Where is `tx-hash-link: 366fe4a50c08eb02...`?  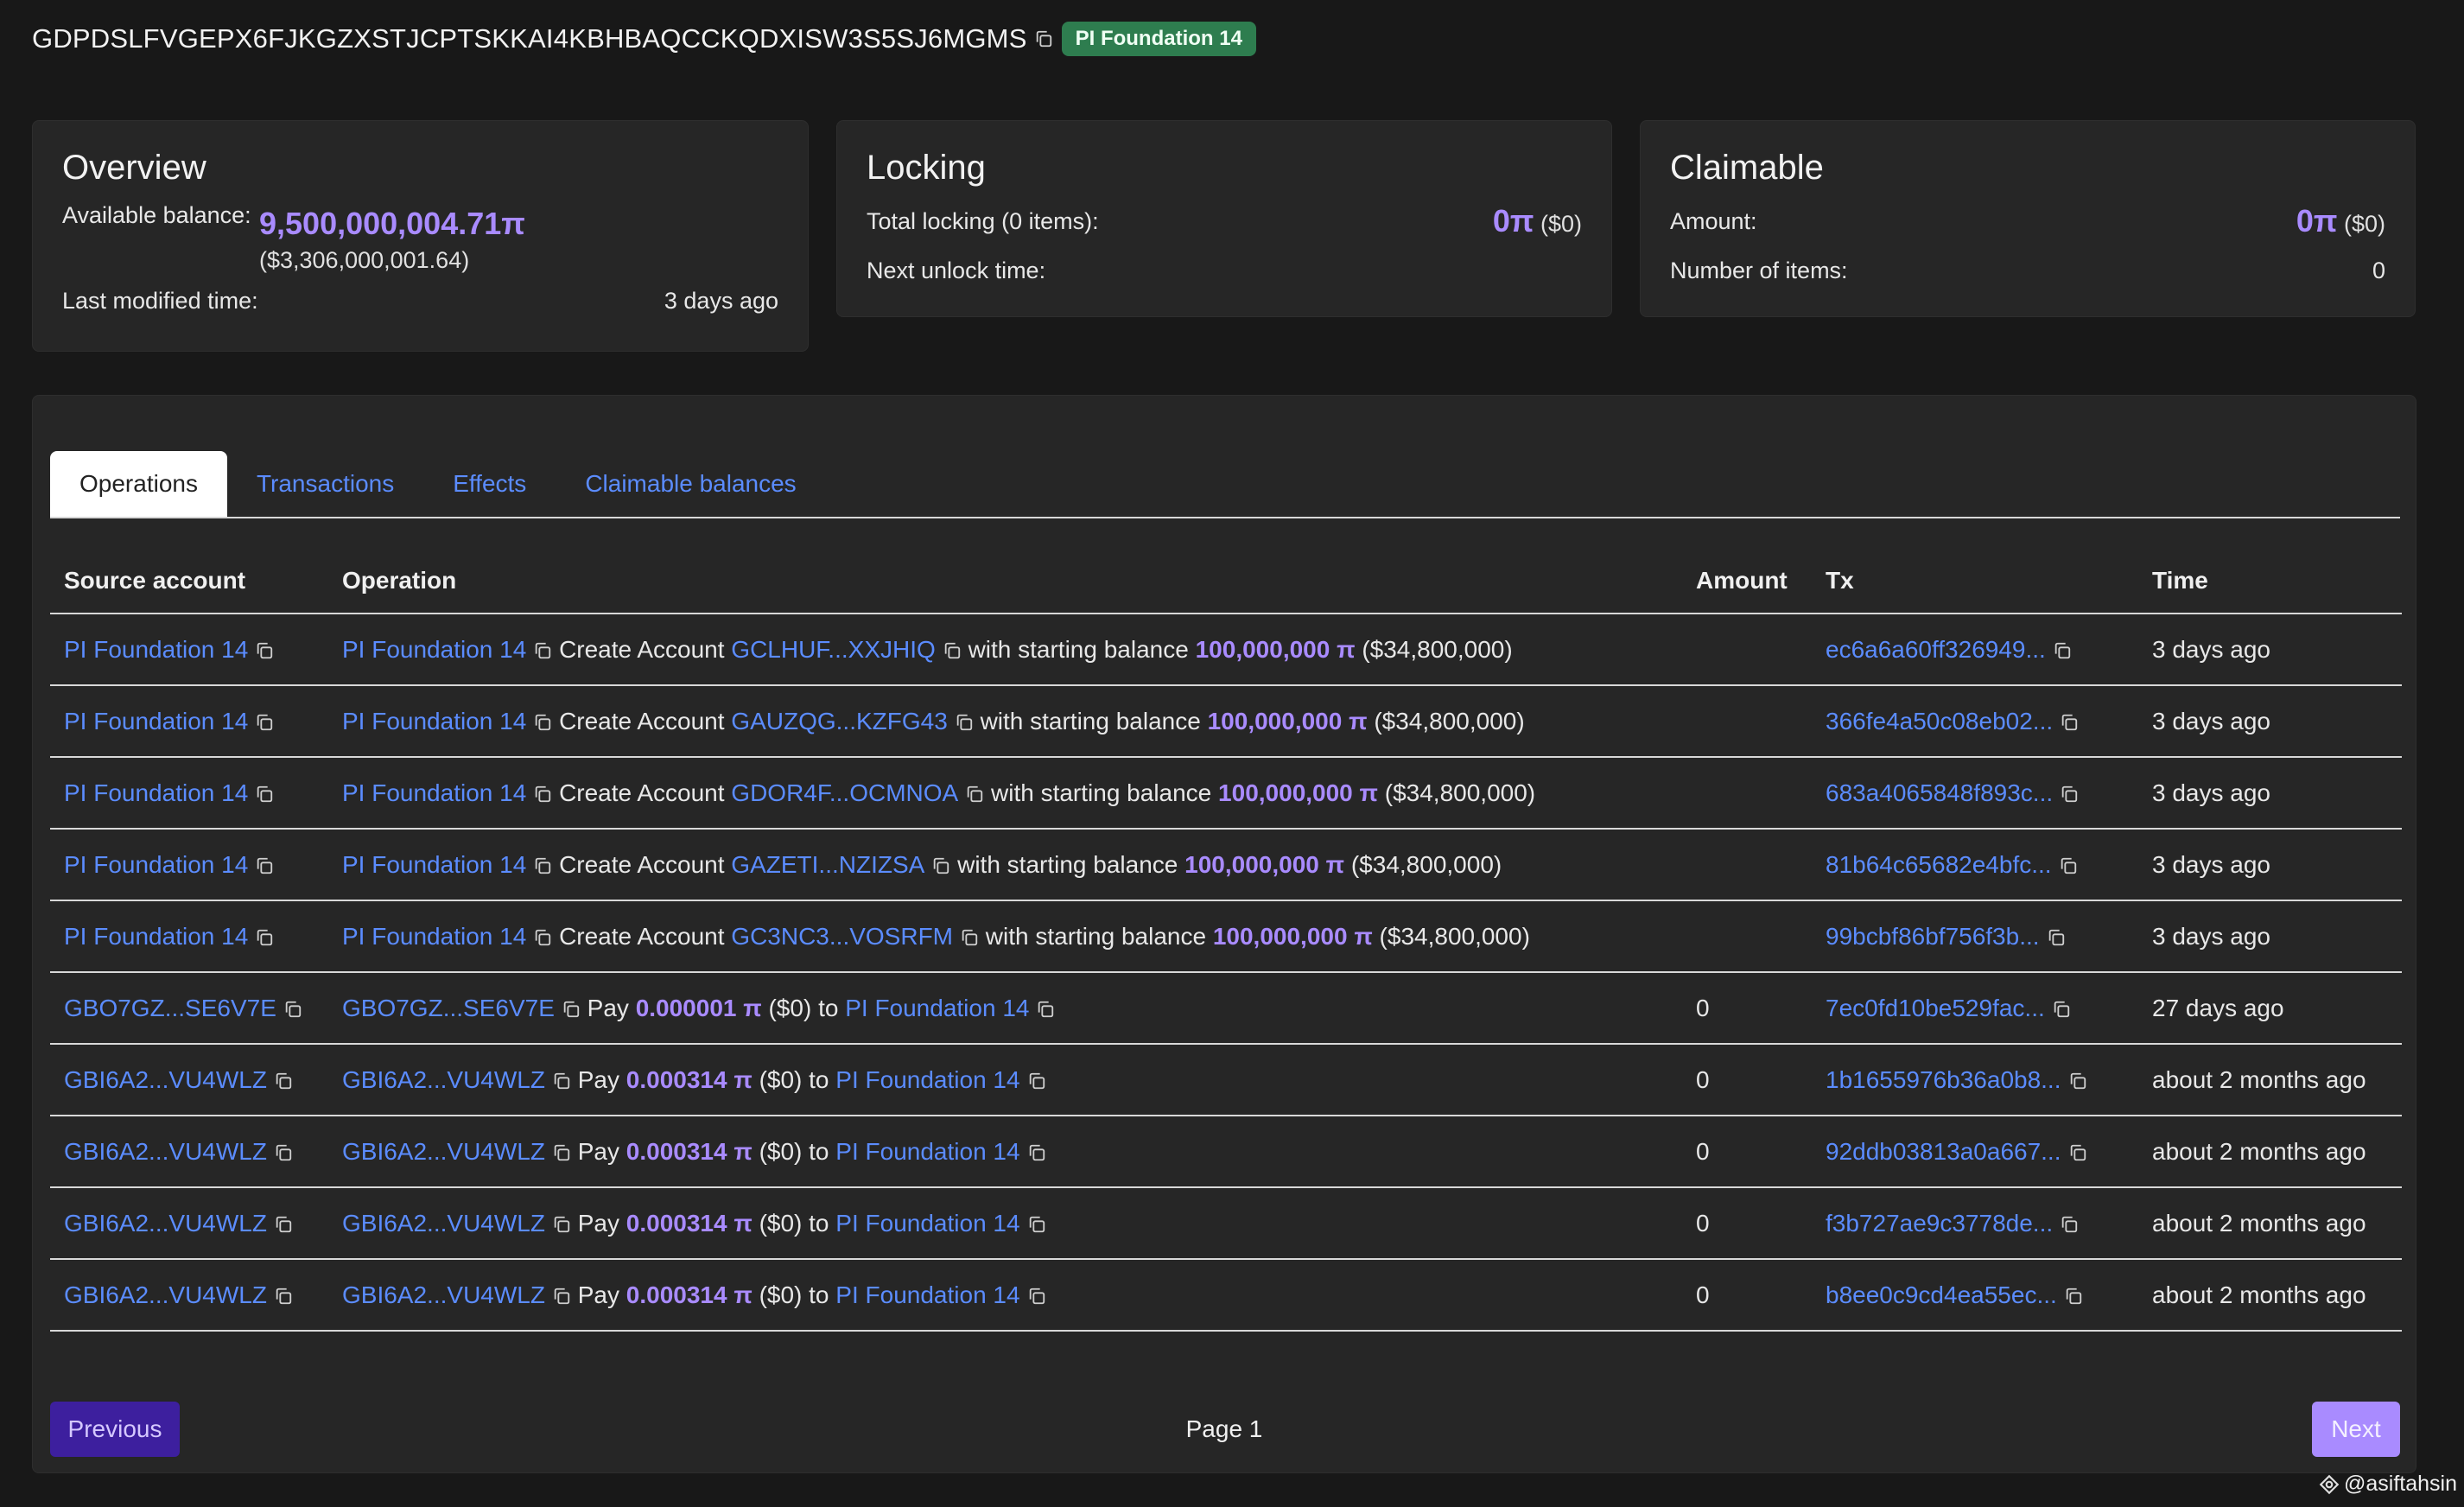
tx-hash-link: 366fe4a50c08eb02... is located at coordinates (1939, 721).